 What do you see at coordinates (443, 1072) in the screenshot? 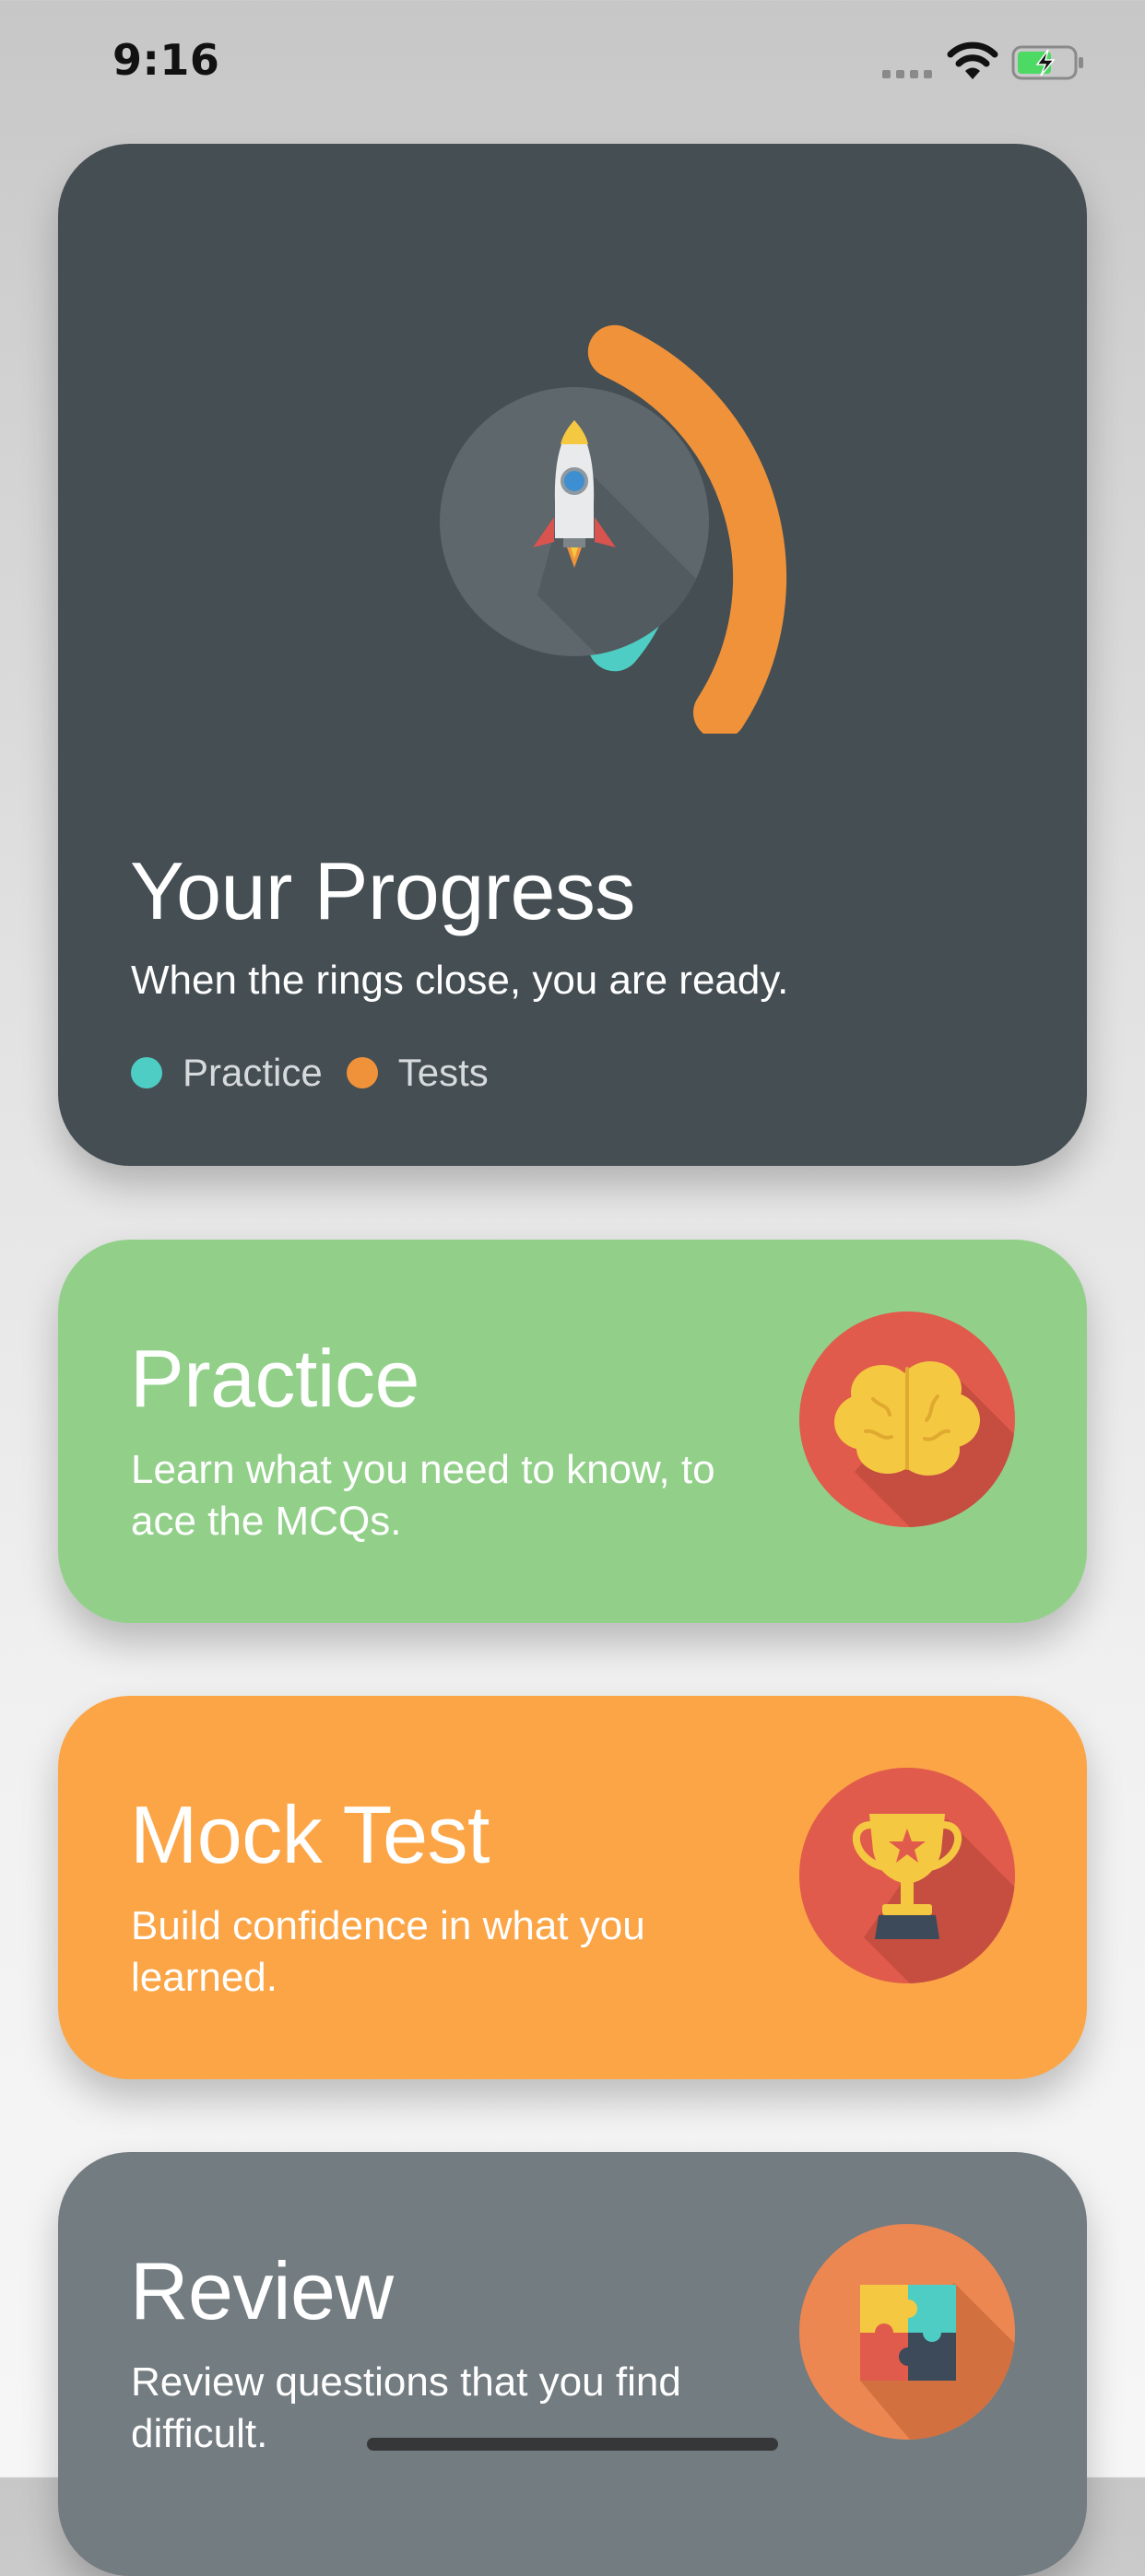
I see `legend-tests-label: Tests` at bounding box center [443, 1072].